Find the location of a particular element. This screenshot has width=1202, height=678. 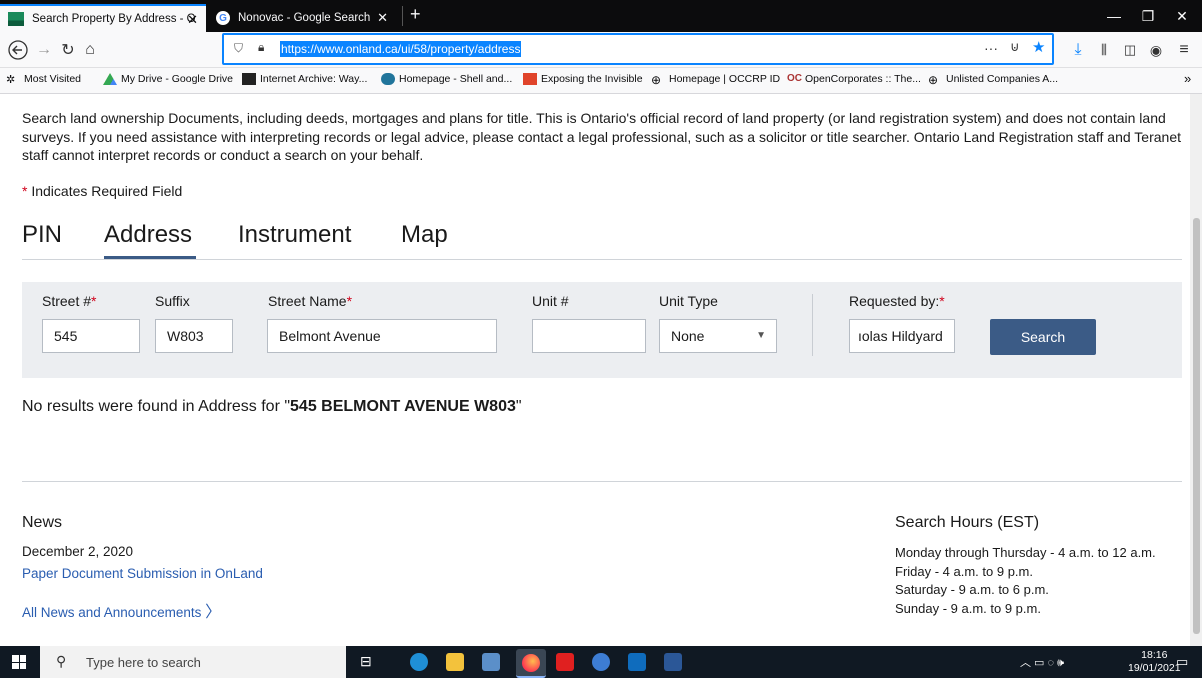

unit-type-label: Unit Type is located at coordinates (688, 301).